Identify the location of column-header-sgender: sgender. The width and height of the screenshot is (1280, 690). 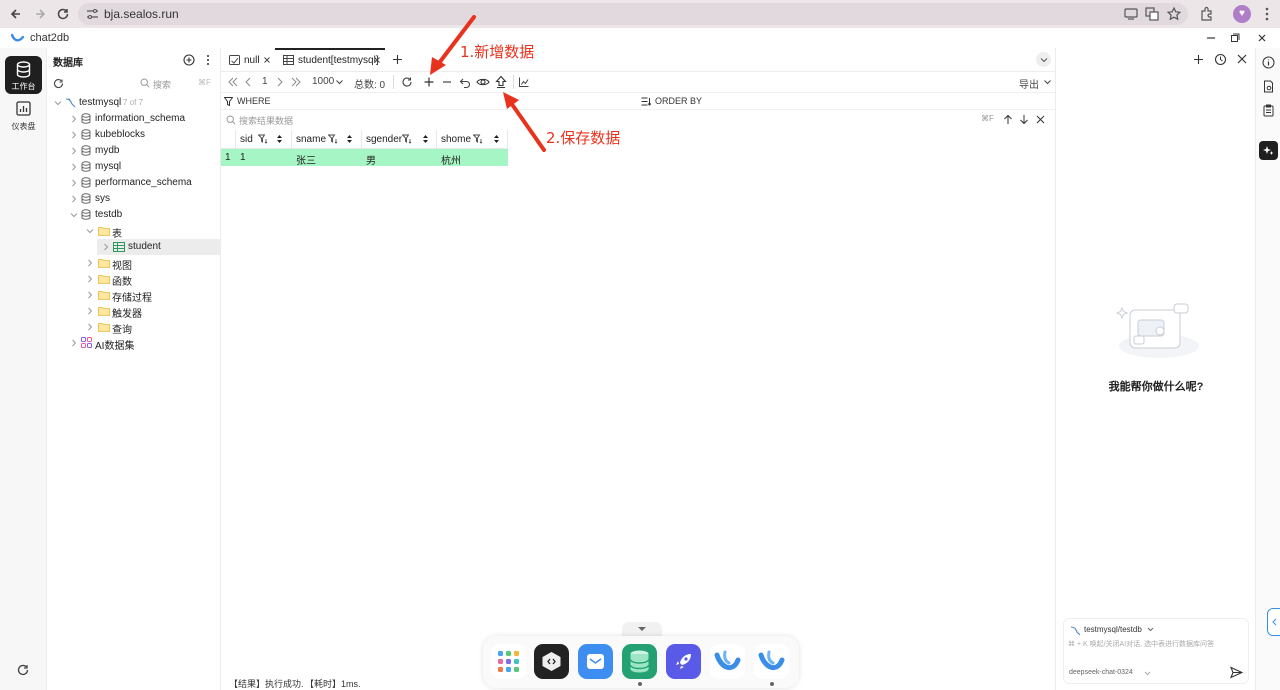
(399, 139).